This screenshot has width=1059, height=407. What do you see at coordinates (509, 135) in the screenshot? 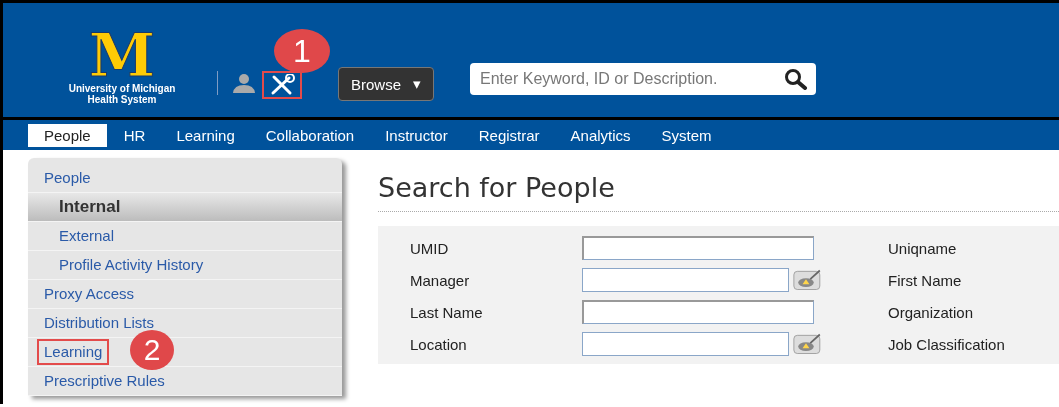
I see `nav-tab: Registrar` at bounding box center [509, 135].